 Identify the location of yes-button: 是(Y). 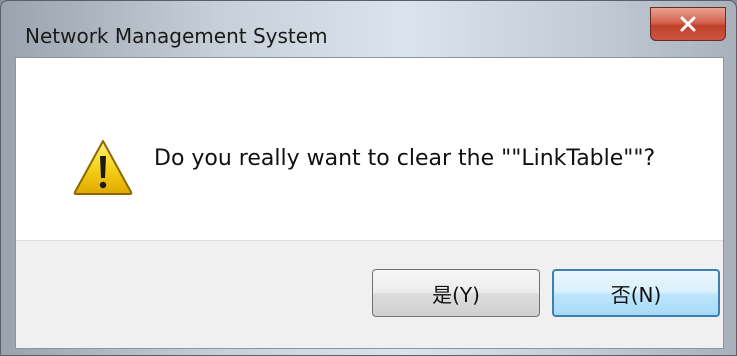
(456, 293).